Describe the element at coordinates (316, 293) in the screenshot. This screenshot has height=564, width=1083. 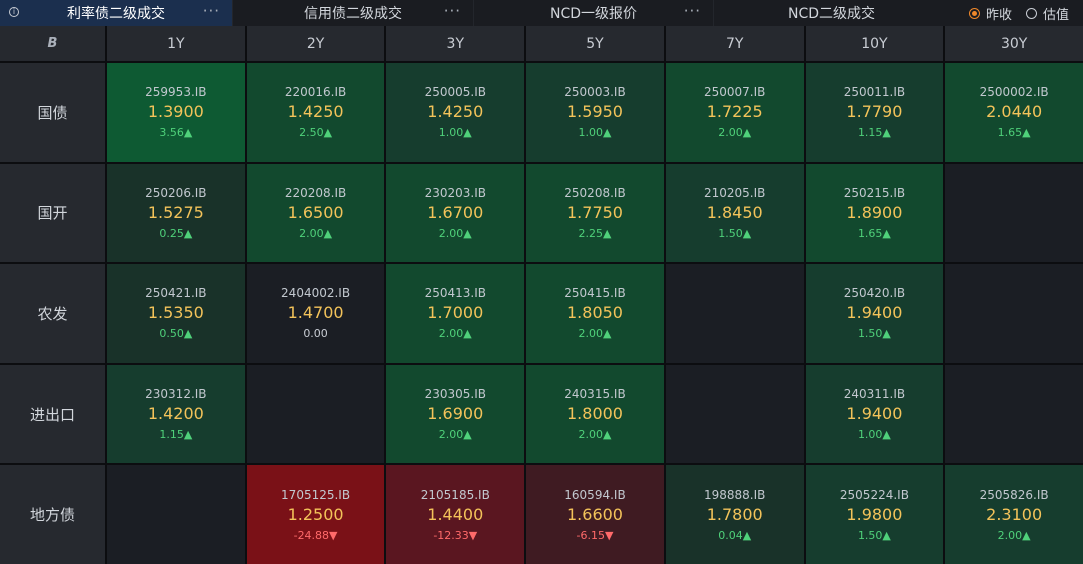
I see `bond-code: 2404002.IB` at that location.